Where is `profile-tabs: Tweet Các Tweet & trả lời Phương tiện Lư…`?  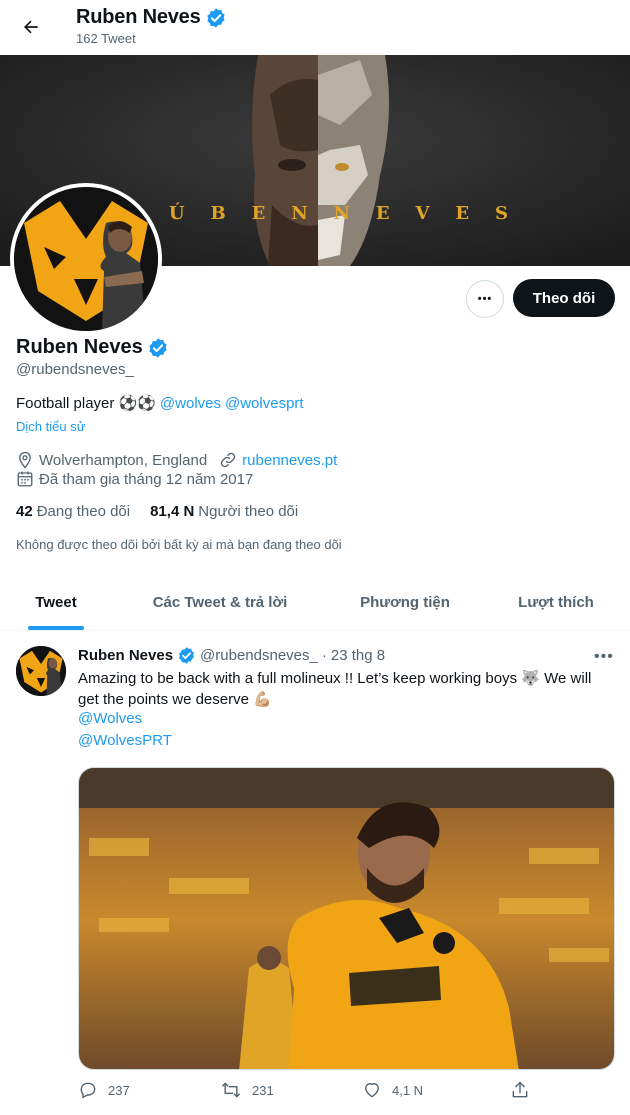
profile-tabs: Tweet Các Tweet & trả lời Phương tiện Lư… is located at coordinates (315, 603).